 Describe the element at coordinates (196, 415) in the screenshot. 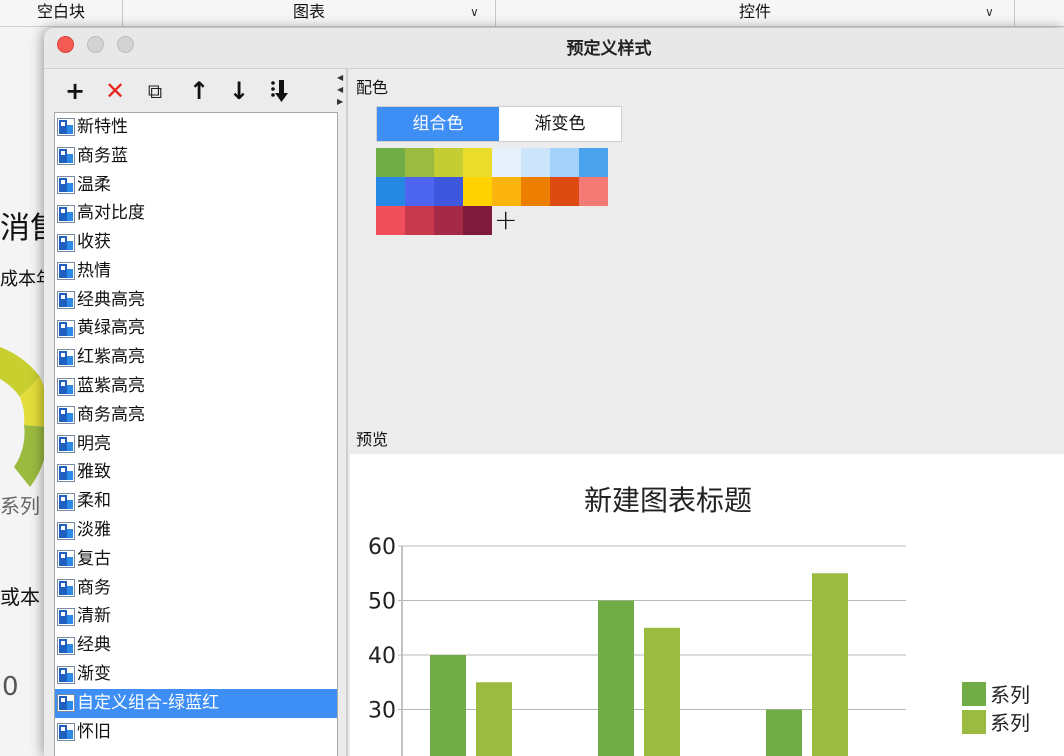

I see `list-item: 商务高亮` at that location.